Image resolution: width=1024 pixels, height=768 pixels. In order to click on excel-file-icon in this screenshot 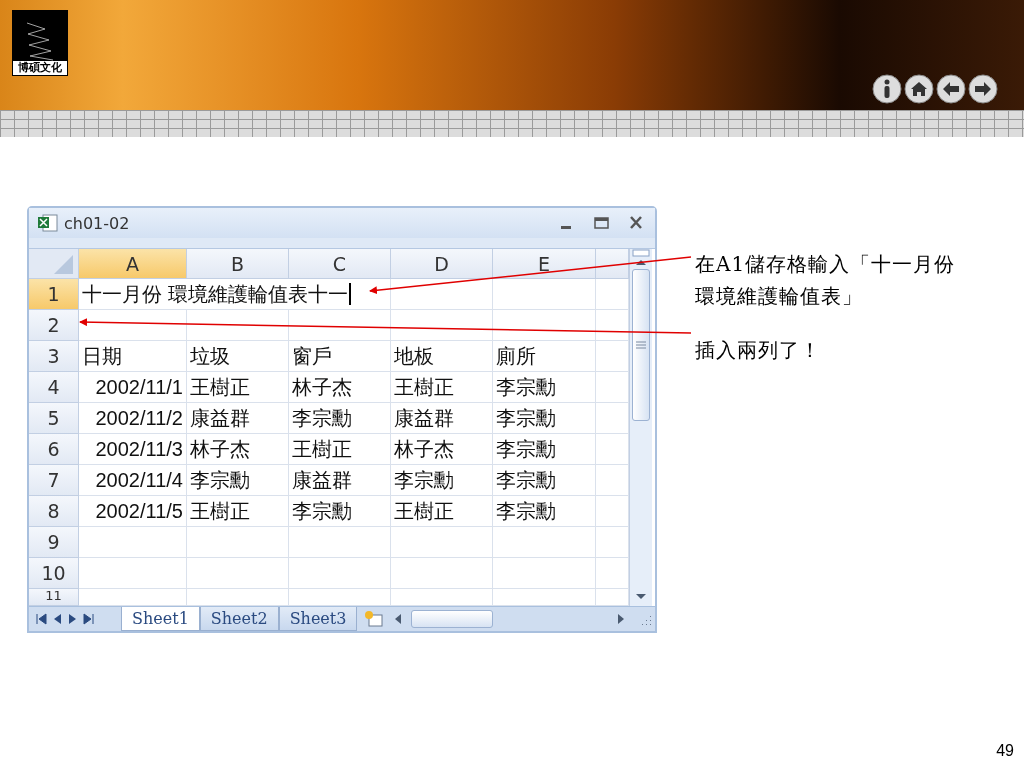, I will do `click(48, 223)`.